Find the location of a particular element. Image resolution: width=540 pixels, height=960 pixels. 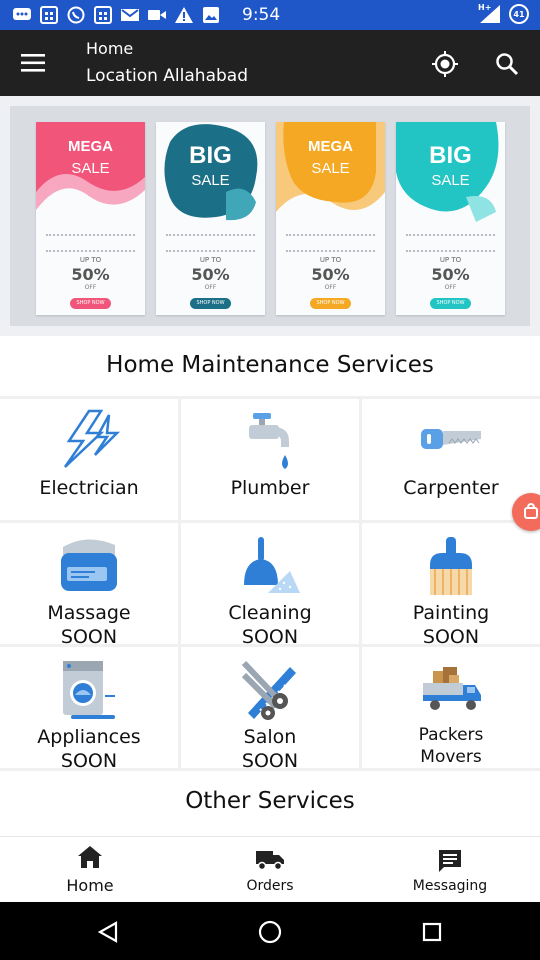

saw-icon is located at coordinates (451, 439).